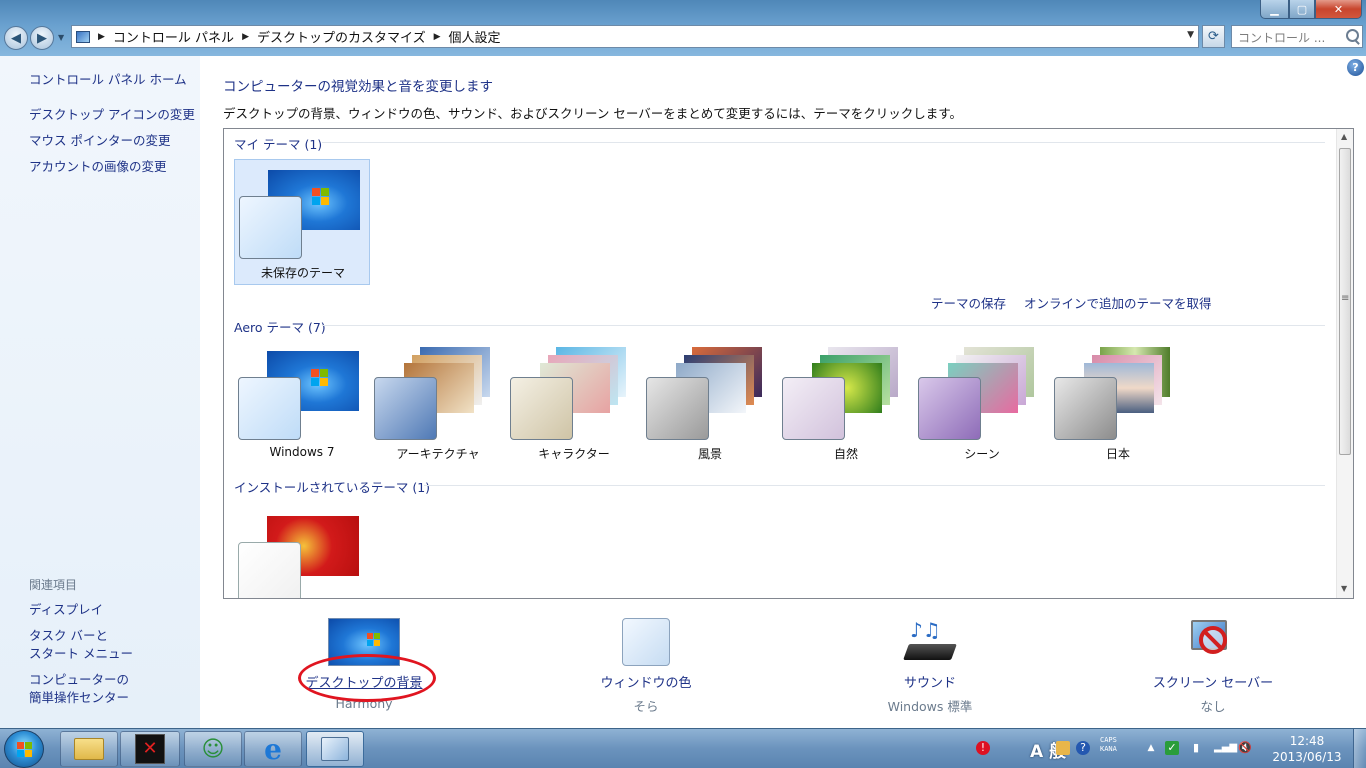  Describe the element at coordinates (475, 36) in the screenshot. I see `breadcrumb-personalization: 個人設定` at that location.